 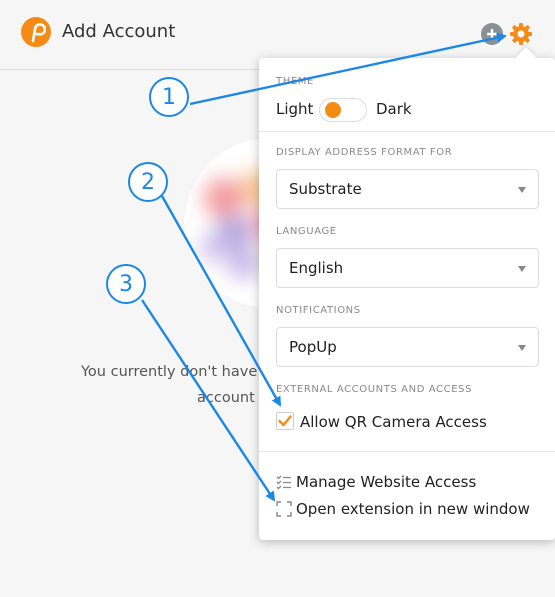 I want to click on open-new-window-item: Open extension in new window, so click(x=403, y=509).